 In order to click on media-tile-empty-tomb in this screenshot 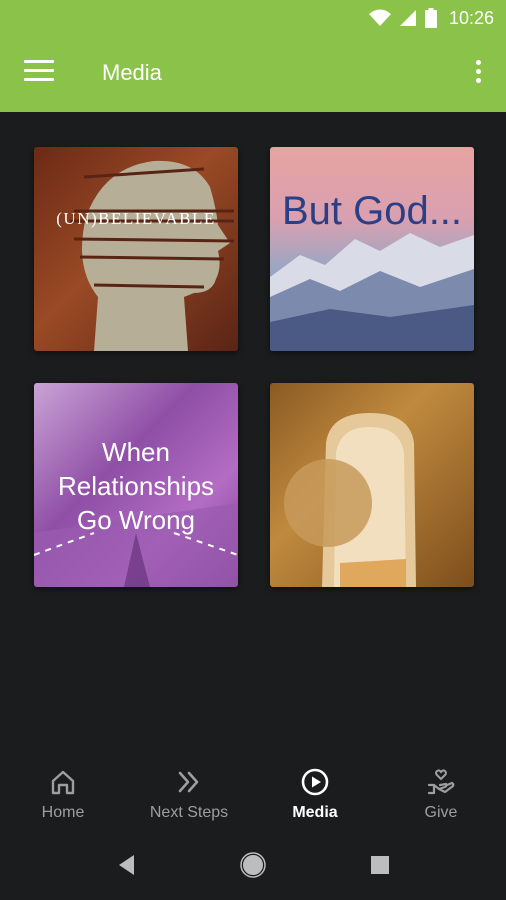, I will do `click(372, 485)`.